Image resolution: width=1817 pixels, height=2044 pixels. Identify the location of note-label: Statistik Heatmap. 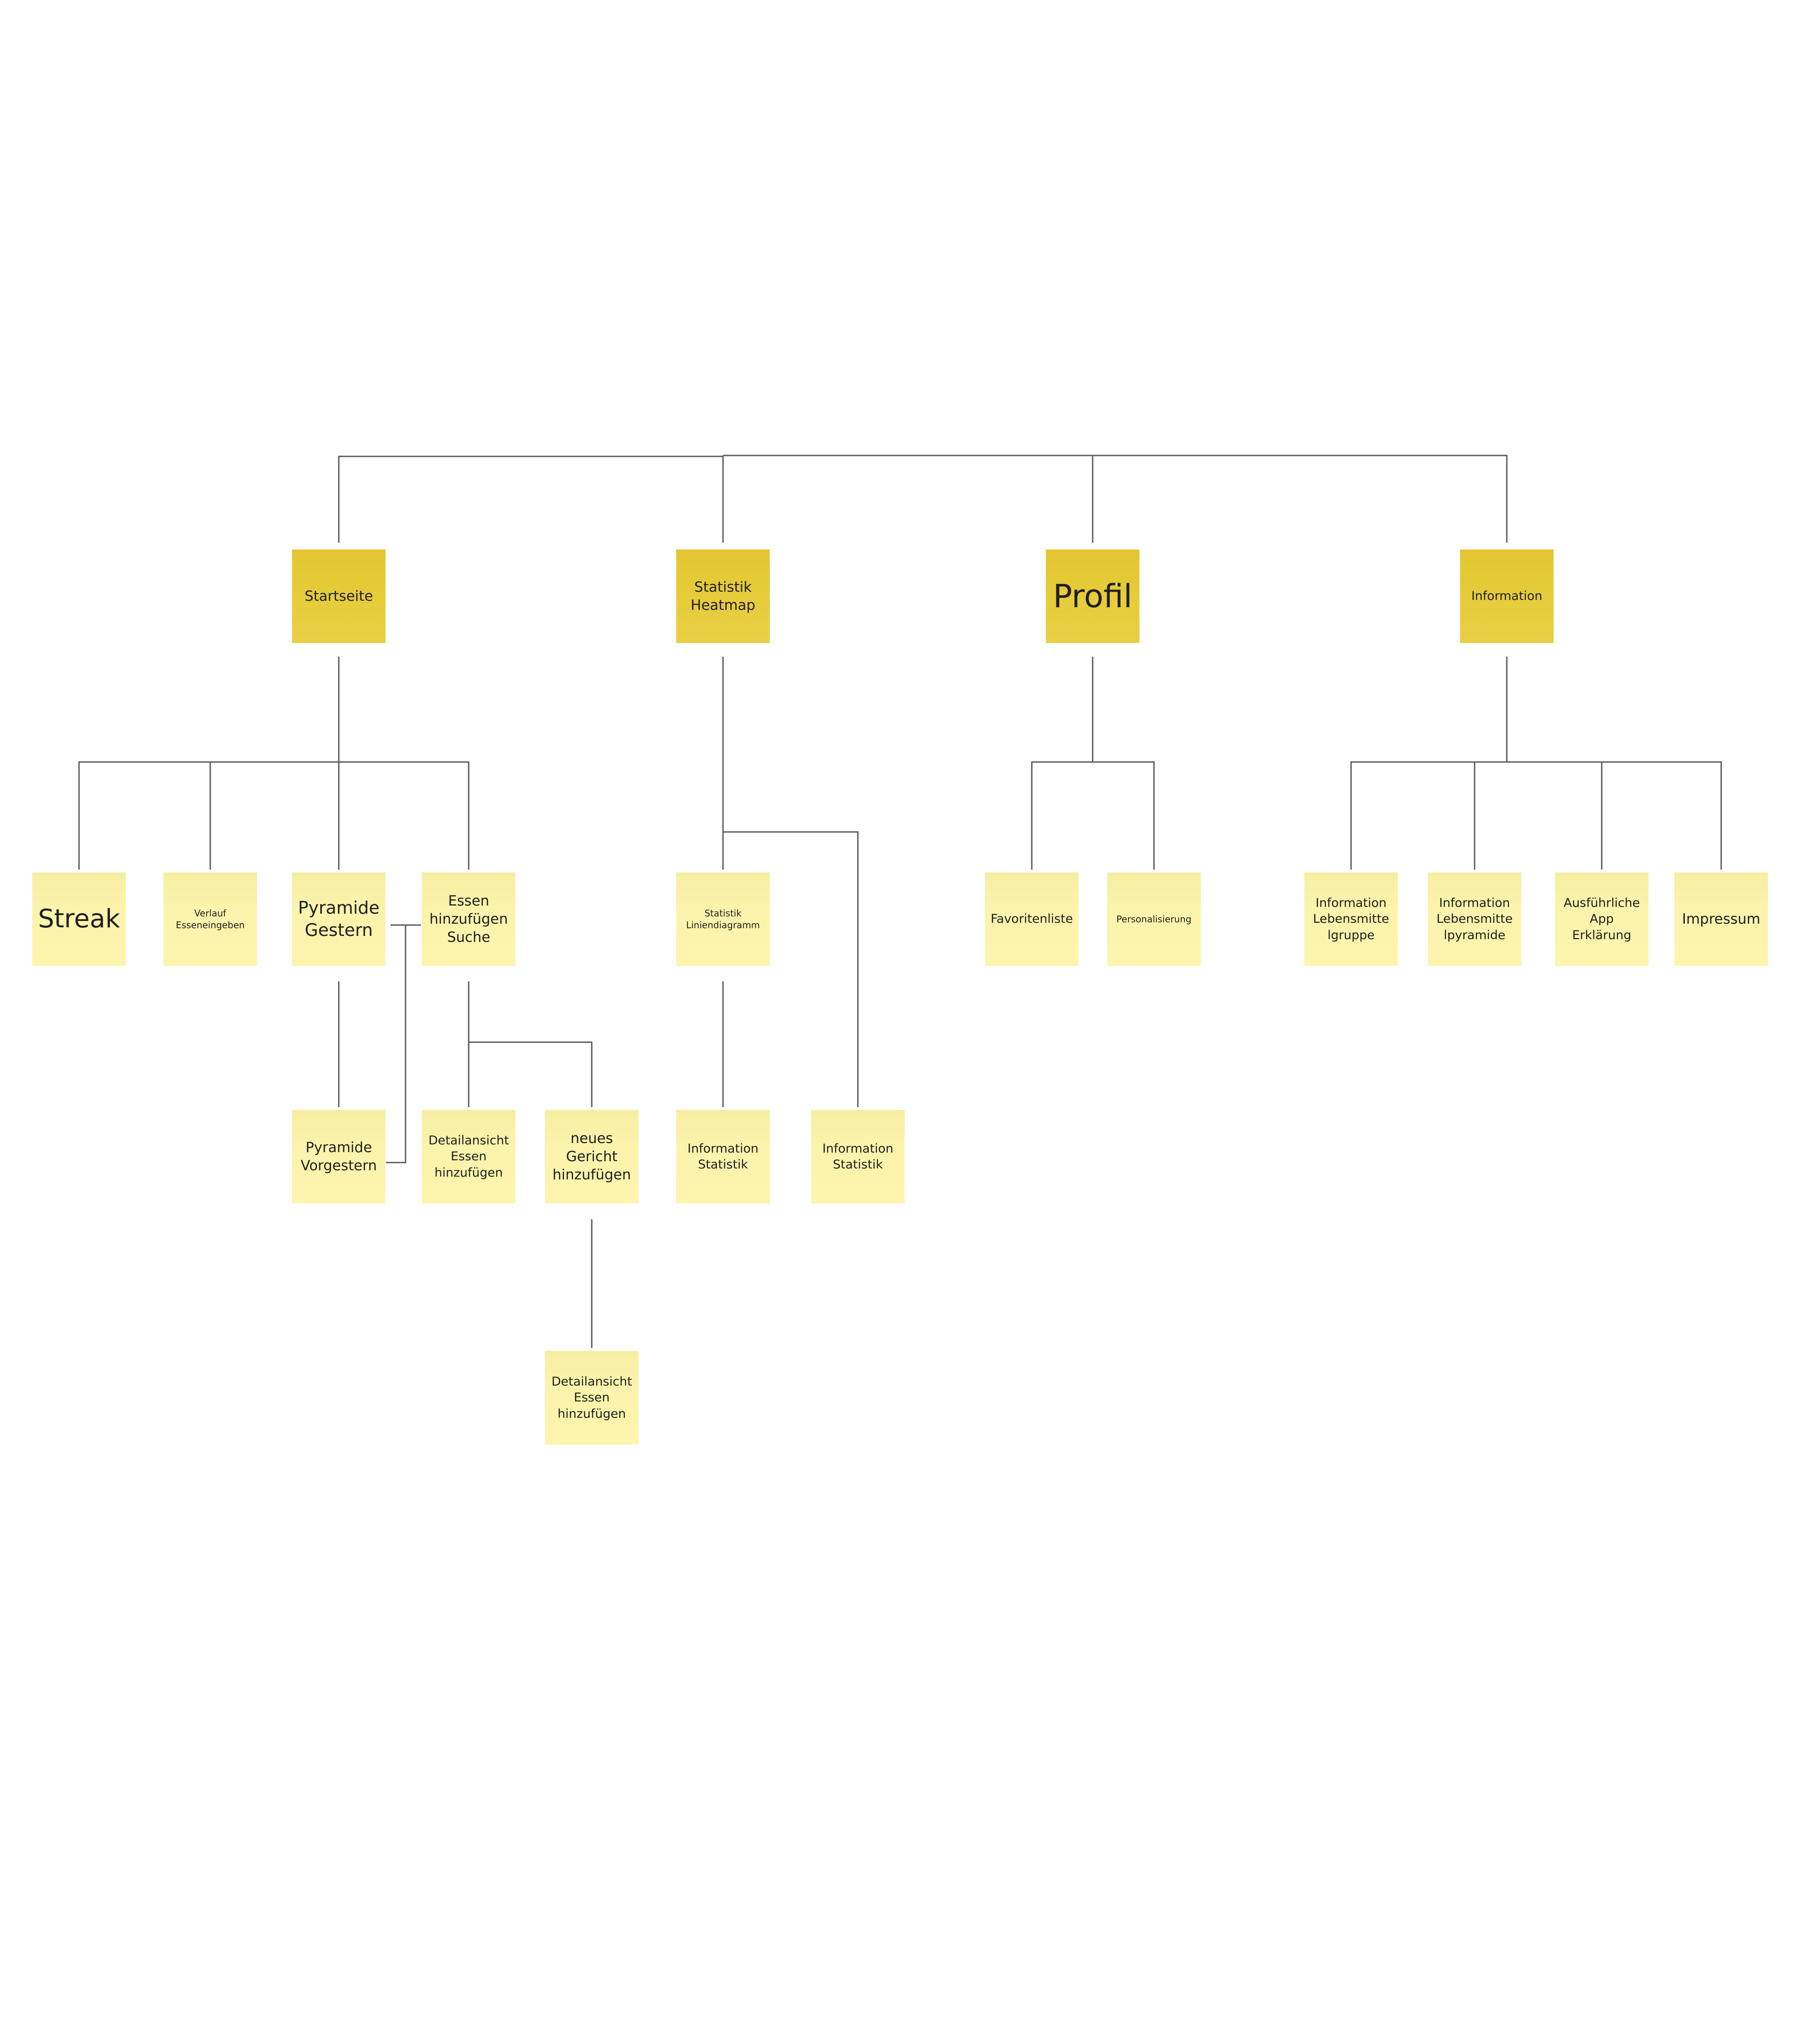
(723, 597).